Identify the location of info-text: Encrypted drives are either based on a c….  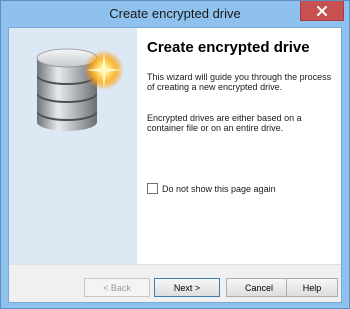
(224, 123).